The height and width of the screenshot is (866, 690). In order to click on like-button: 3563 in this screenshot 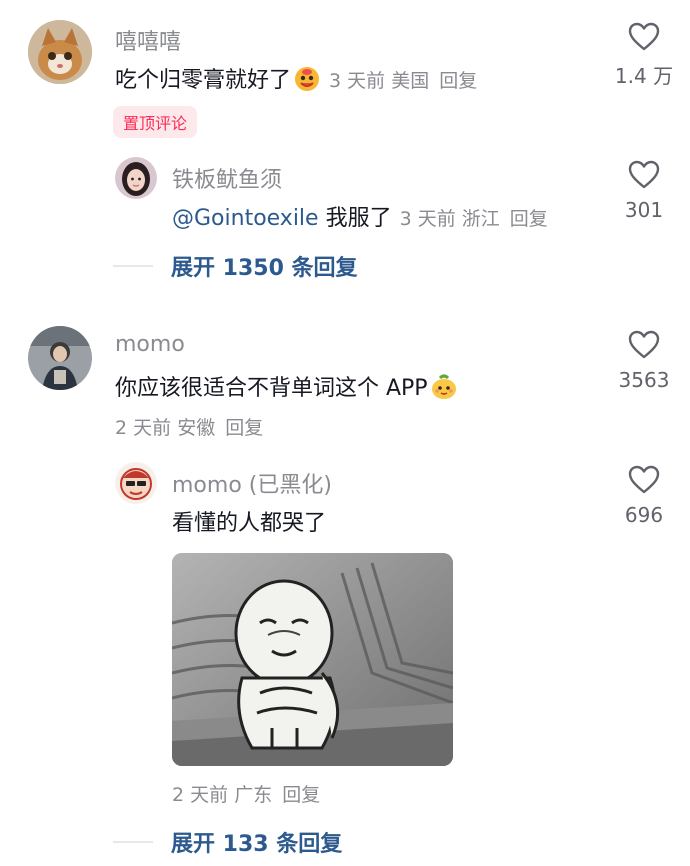, I will do `click(644, 361)`.